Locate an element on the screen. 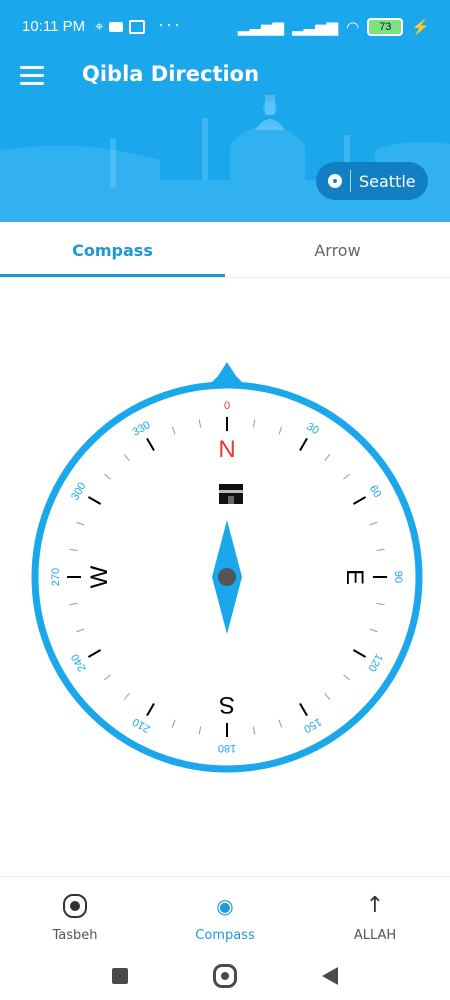  kaaba-icon is located at coordinates (231, 494).